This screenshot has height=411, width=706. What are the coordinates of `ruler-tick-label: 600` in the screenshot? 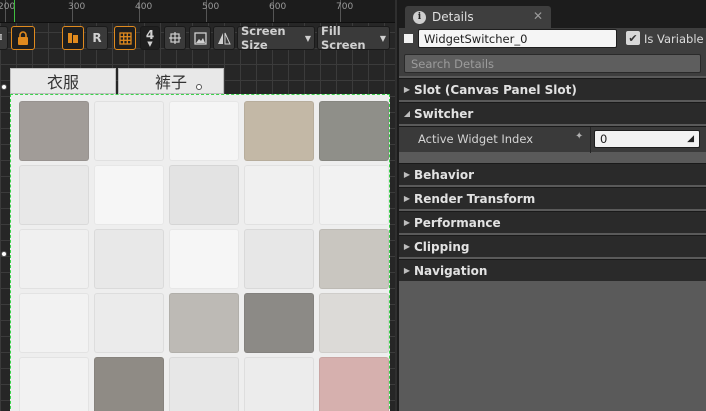 It's located at (278, 7).